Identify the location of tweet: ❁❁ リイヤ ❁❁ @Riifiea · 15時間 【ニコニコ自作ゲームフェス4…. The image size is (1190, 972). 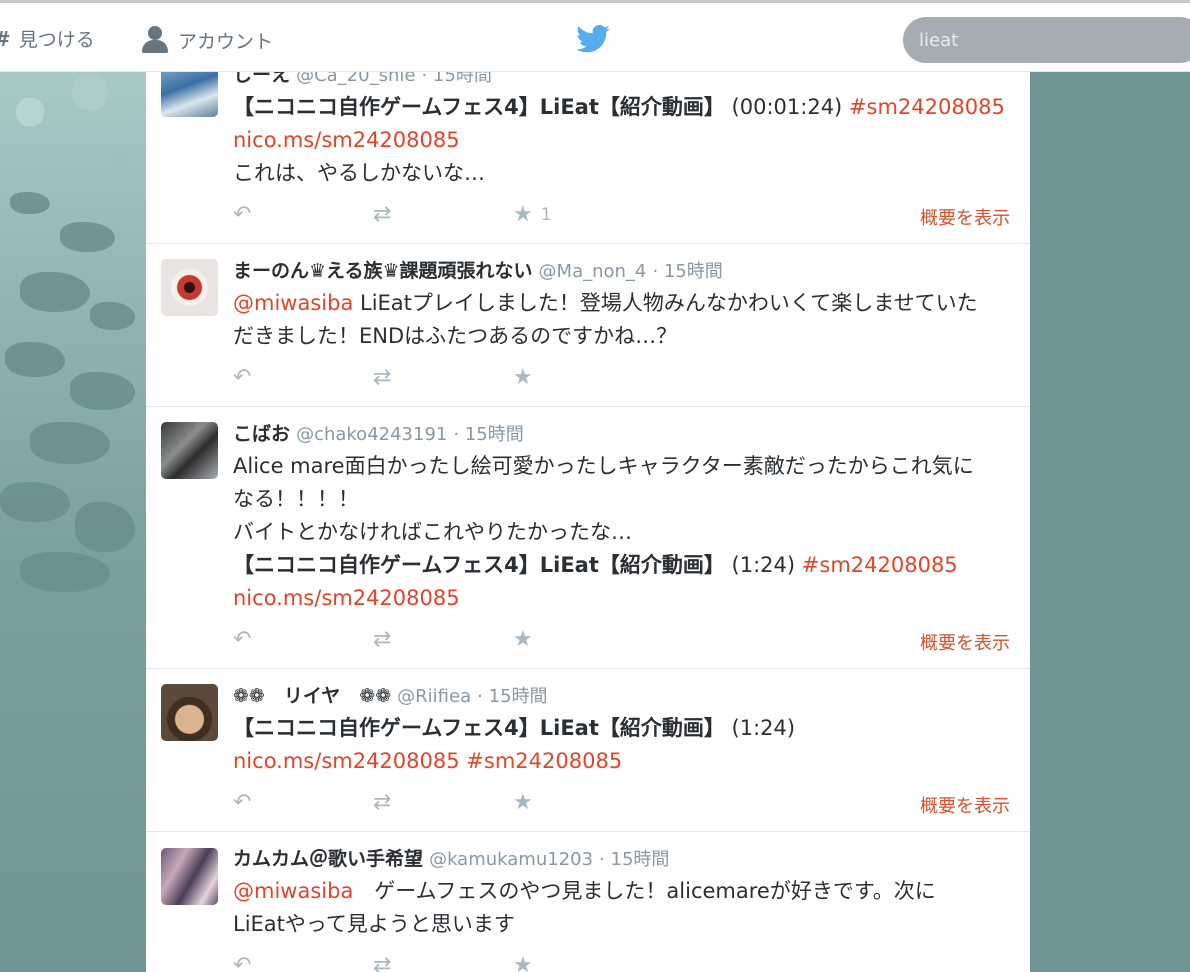
(588, 750).